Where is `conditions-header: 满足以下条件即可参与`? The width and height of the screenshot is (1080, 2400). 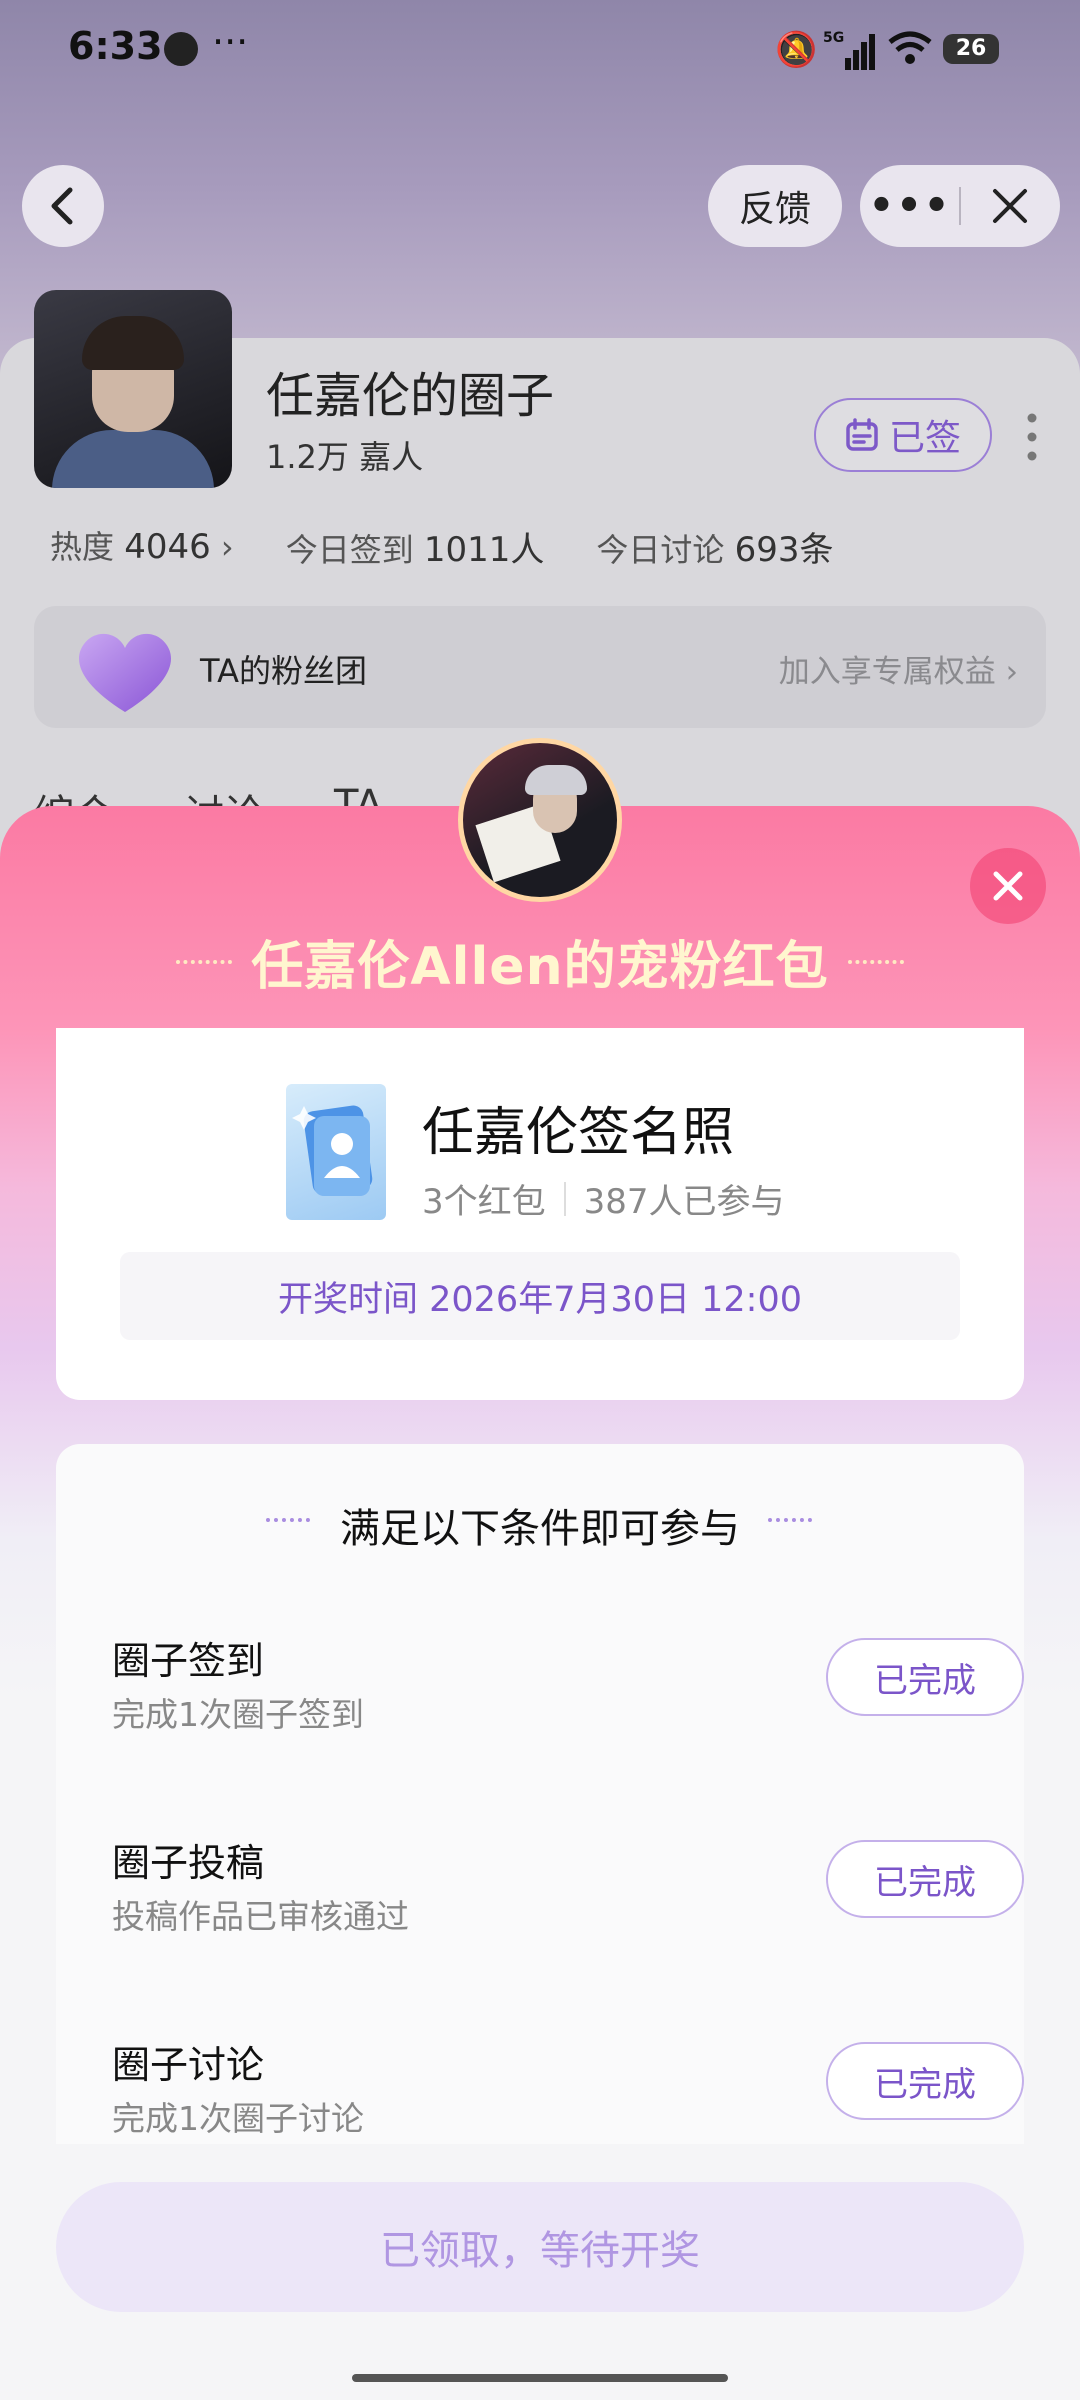
conditions-header: 满足以下条件即可参与 is located at coordinates (540, 1529).